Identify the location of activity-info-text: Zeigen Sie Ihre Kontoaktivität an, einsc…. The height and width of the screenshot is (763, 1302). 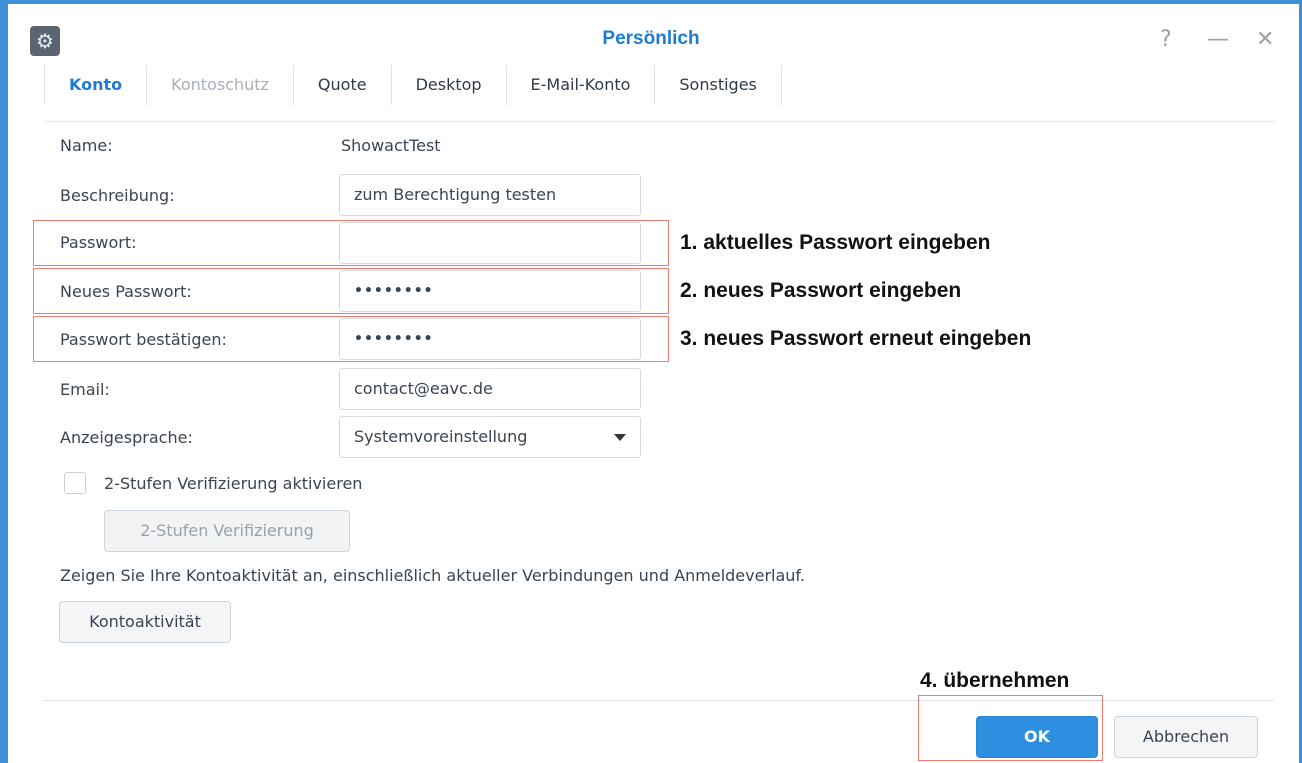
(432, 575).